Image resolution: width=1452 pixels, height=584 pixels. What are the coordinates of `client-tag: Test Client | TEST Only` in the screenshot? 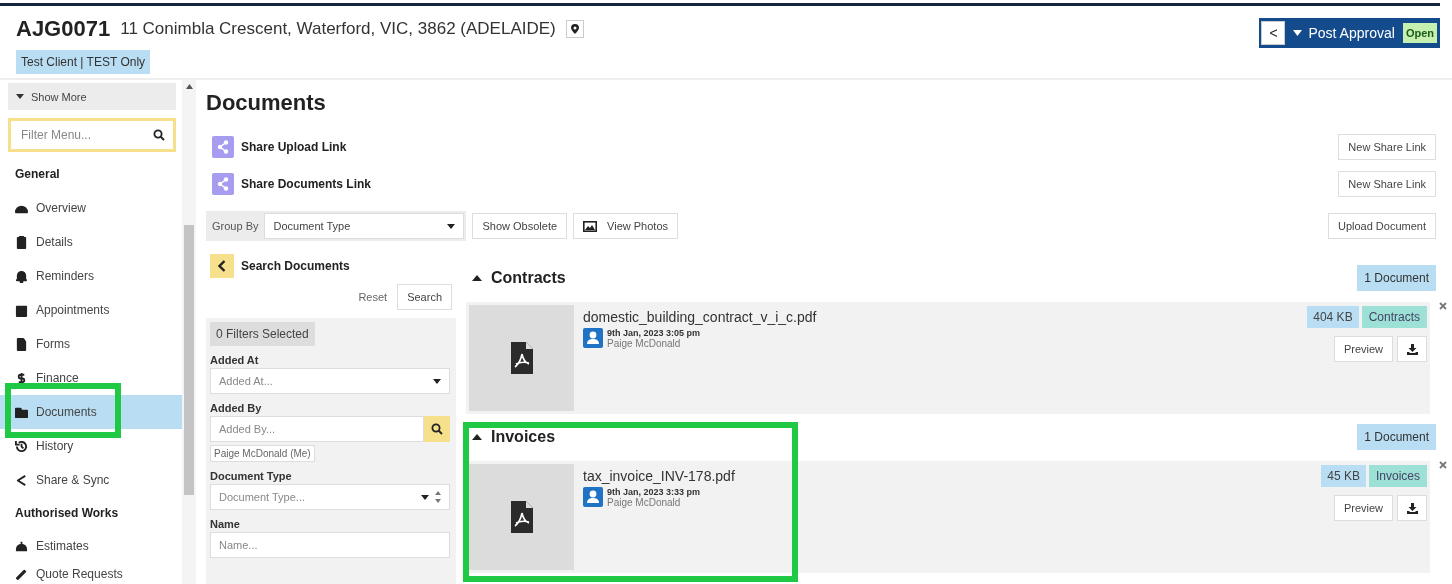 It's located at (83, 62).